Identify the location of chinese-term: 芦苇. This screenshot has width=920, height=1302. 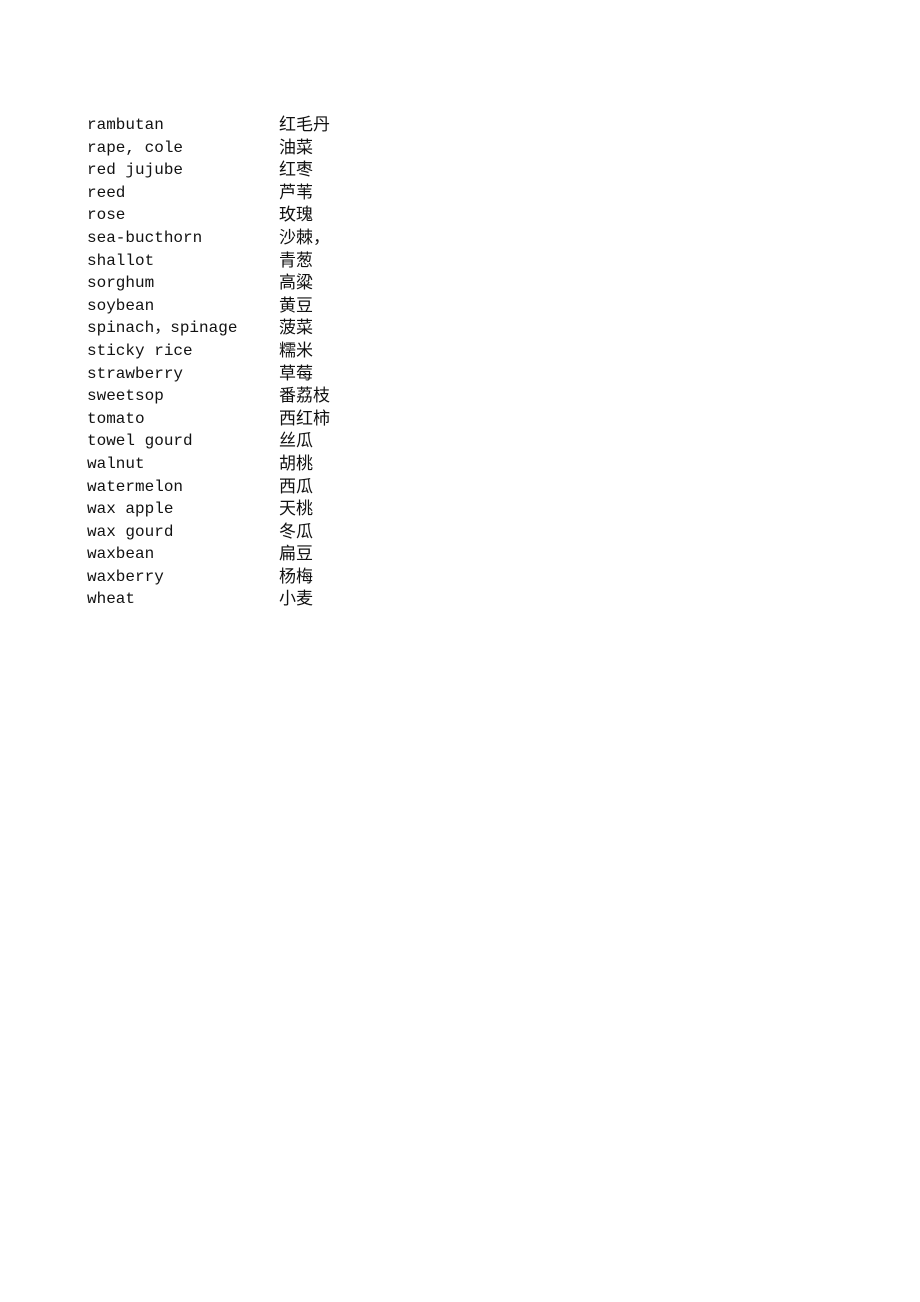
(296, 192).